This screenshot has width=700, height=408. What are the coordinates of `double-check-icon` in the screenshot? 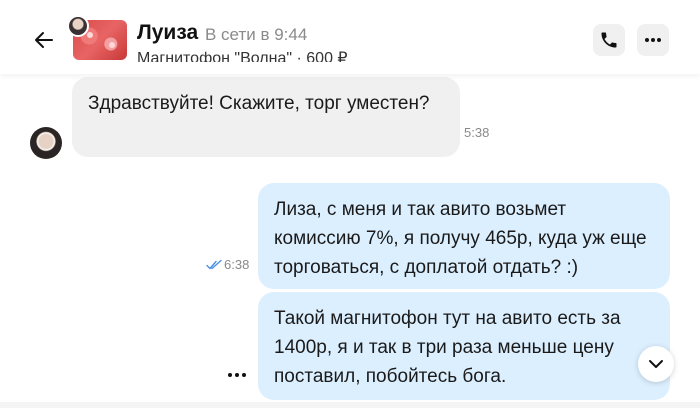 It's located at (214, 264).